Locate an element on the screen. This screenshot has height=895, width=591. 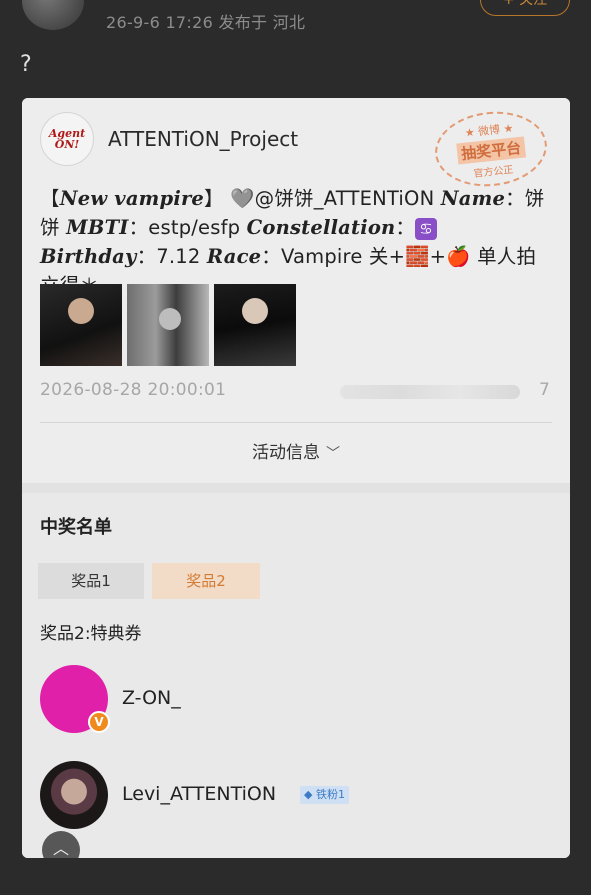
mention-link: @饼饼_ATTENTiON is located at coordinates (348, 198).